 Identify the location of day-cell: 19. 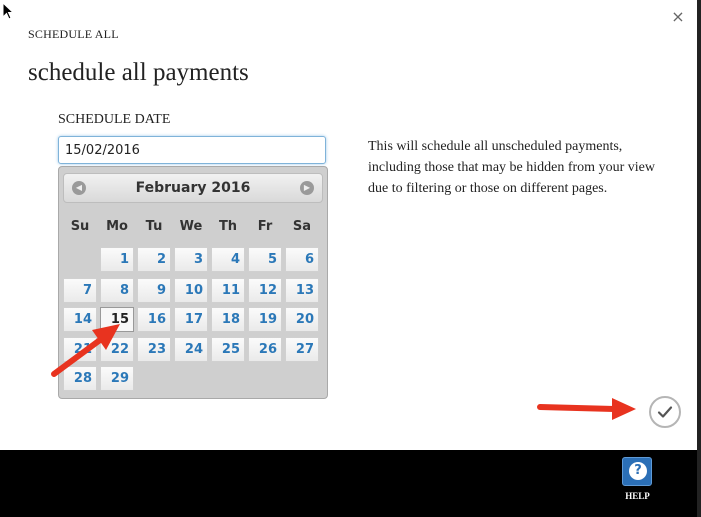
(265, 319).